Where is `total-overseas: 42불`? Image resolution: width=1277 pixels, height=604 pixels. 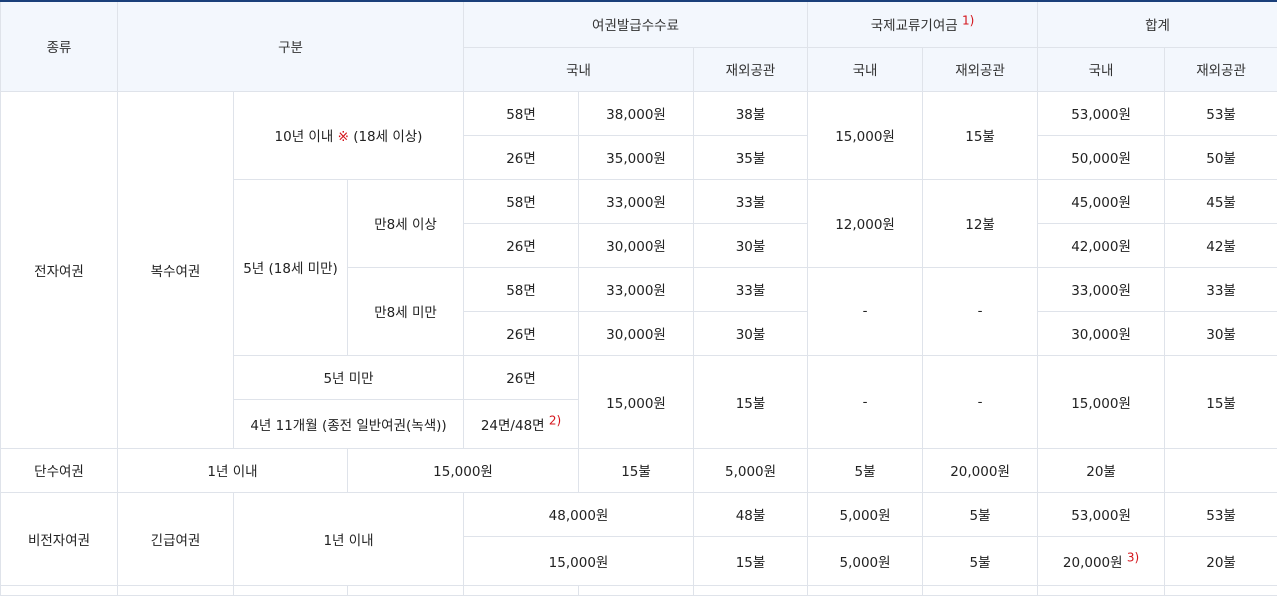 total-overseas: 42불 is located at coordinates (1220, 245).